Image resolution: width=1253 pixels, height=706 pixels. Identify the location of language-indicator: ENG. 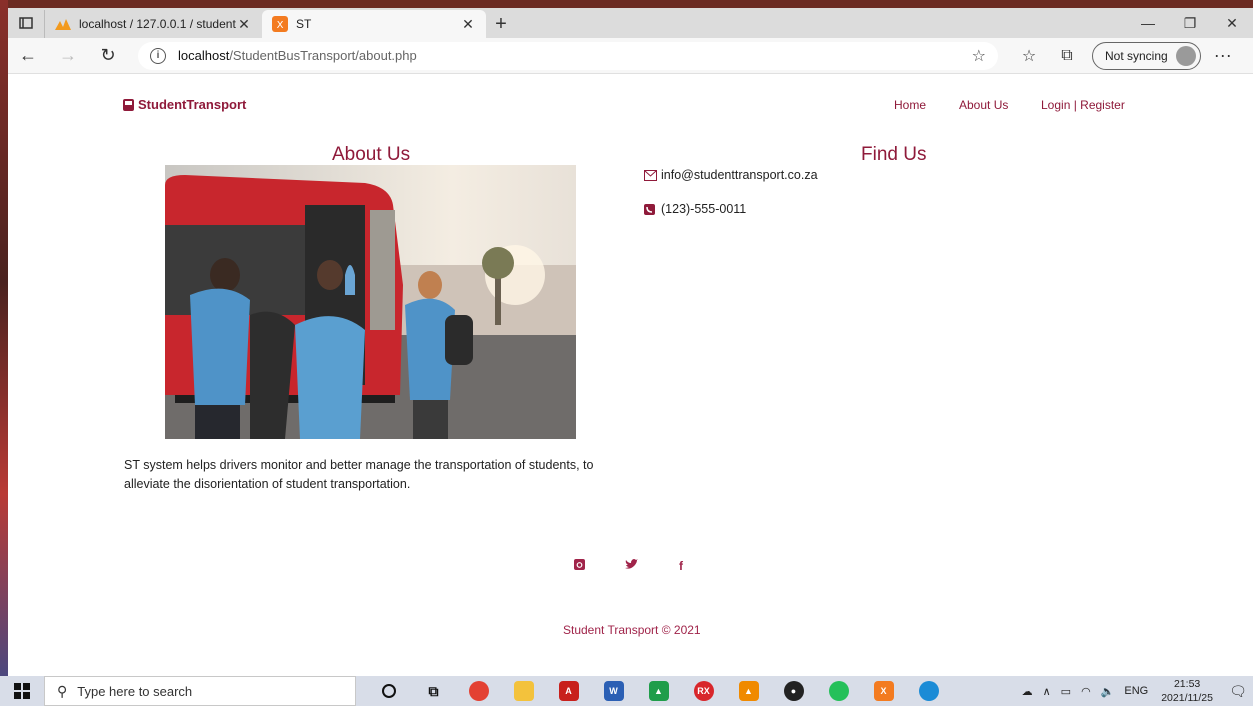
(1136, 691).